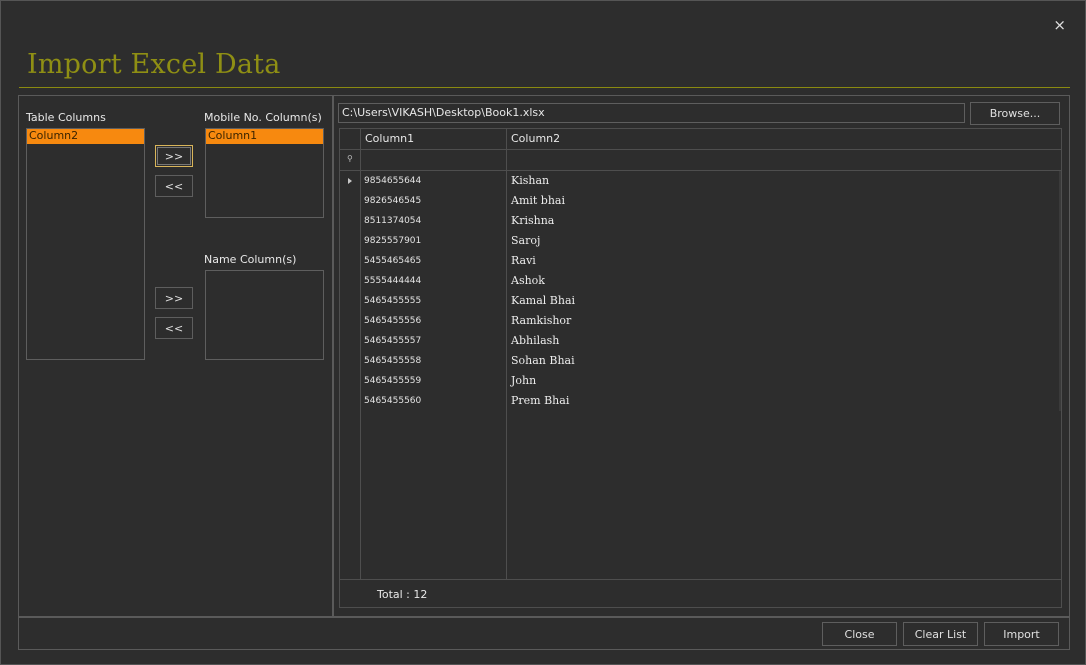 Image resolution: width=1086 pixels, height=665 pixels. What do you see at coordinates (538, 201) in the screenshot?
I see `name-cell: Amit bhai` at bounding box center [538, 201].